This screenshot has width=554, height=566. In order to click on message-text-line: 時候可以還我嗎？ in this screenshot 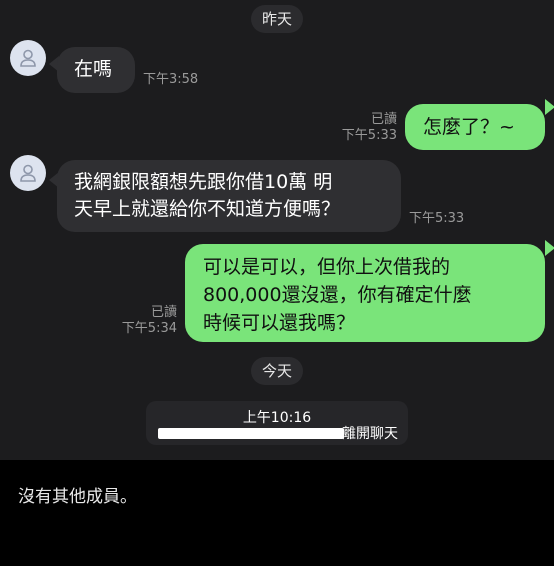, I will do `click(279, 323)`.